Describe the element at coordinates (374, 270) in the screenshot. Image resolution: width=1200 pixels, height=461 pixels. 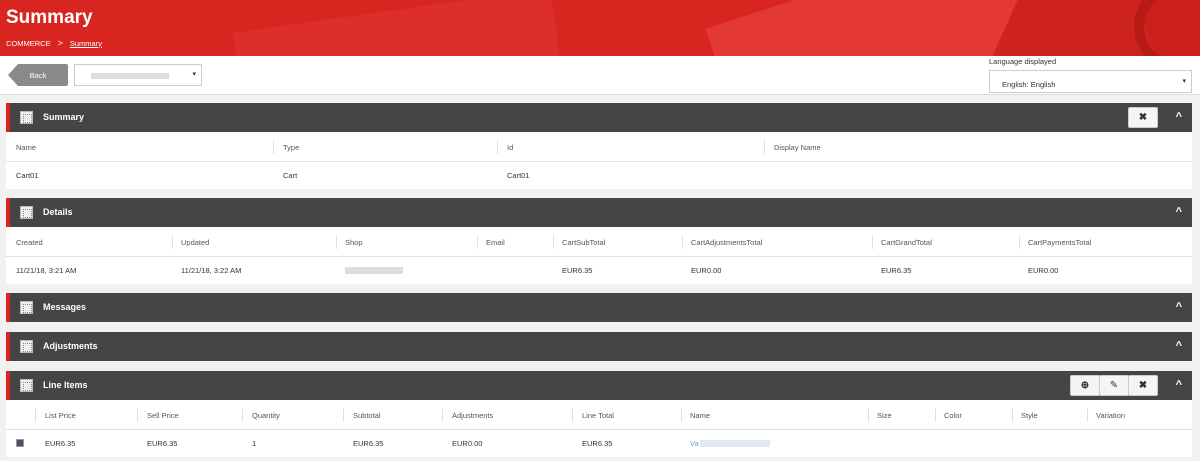
I see `shop-value-redacted` at that location.